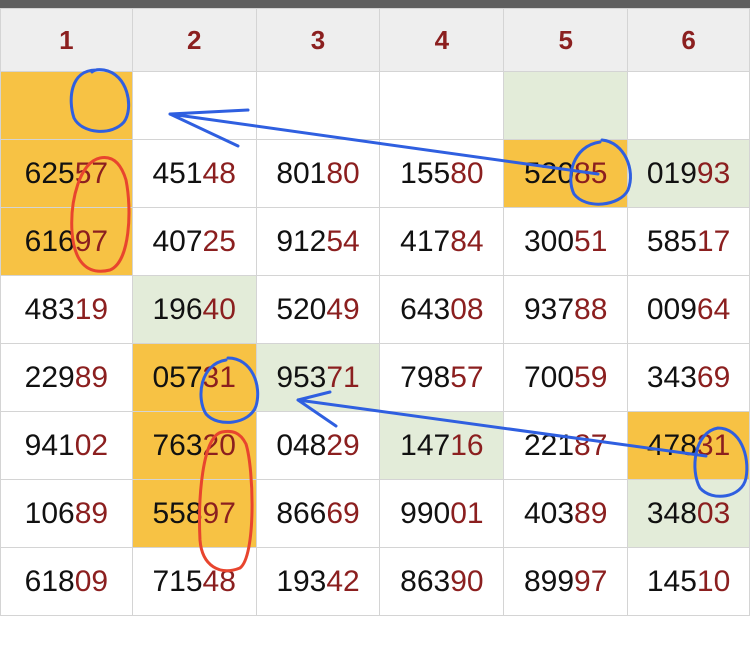 The image size is (750, 652). What do you see at coordinates (425, 581) in the screenshot?
I see `number-prefix: 863` at bounding box center [425, 581].